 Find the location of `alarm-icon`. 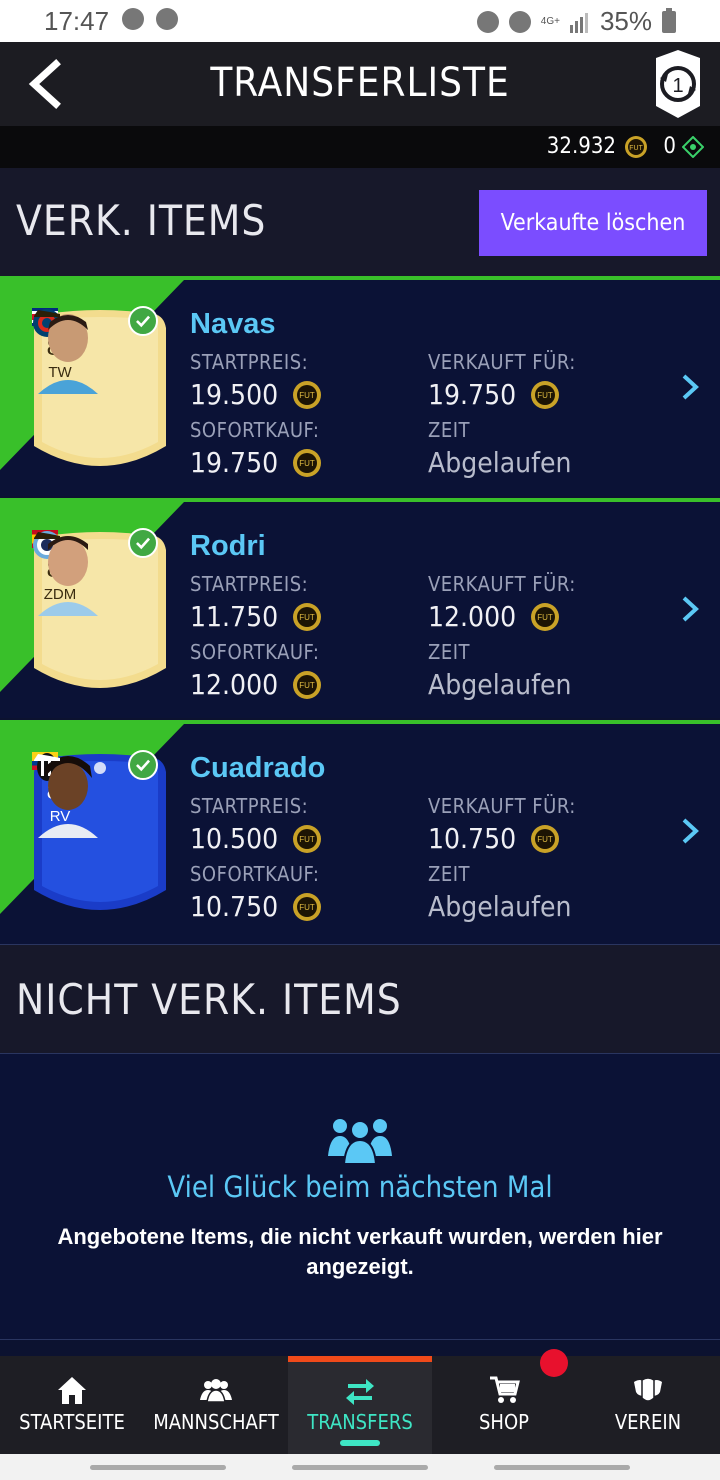

alarm-icon is located at coordinates (487, 21).